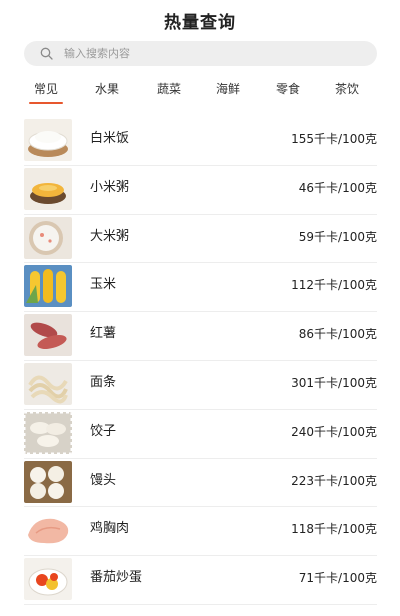  Describe the element at coordinates (334, 139) in the screenshot. I see `food-calories: 155千卡/100克` at that location.